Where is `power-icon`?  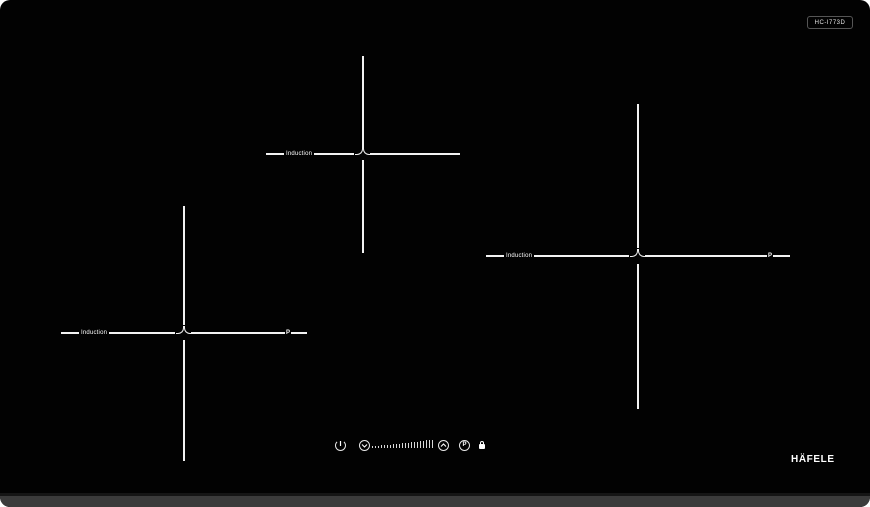 power-icon is located at coordinates (340, 443).